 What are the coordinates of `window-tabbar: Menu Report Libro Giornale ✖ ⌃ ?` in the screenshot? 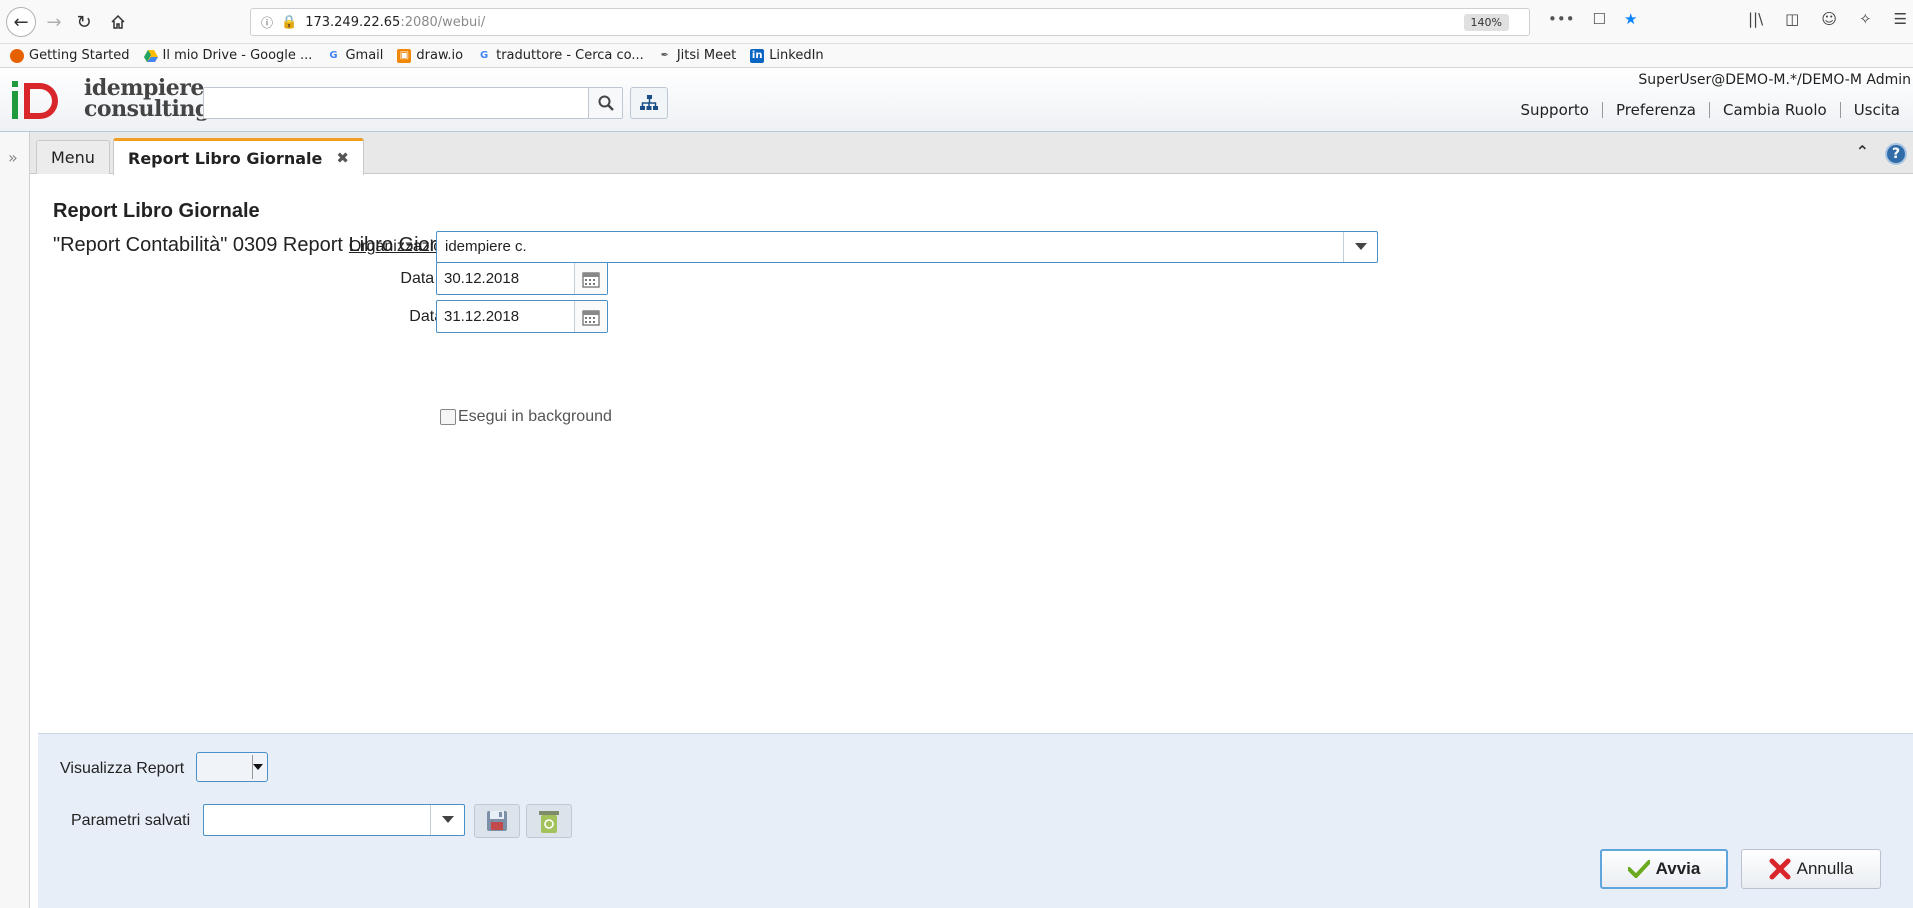 It's located at (971, 153).